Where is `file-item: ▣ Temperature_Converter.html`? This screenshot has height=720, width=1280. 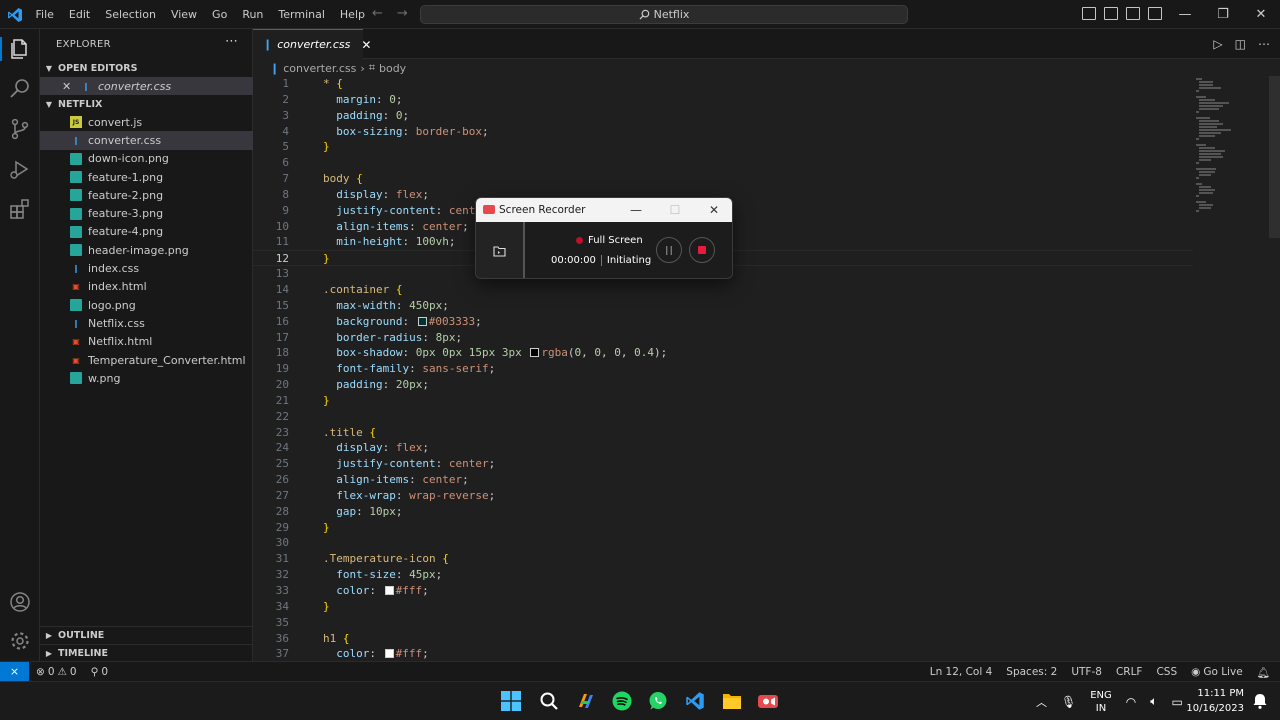 file-item: ▣ Temperature_Converter.html is located at coordinates (146, 360).